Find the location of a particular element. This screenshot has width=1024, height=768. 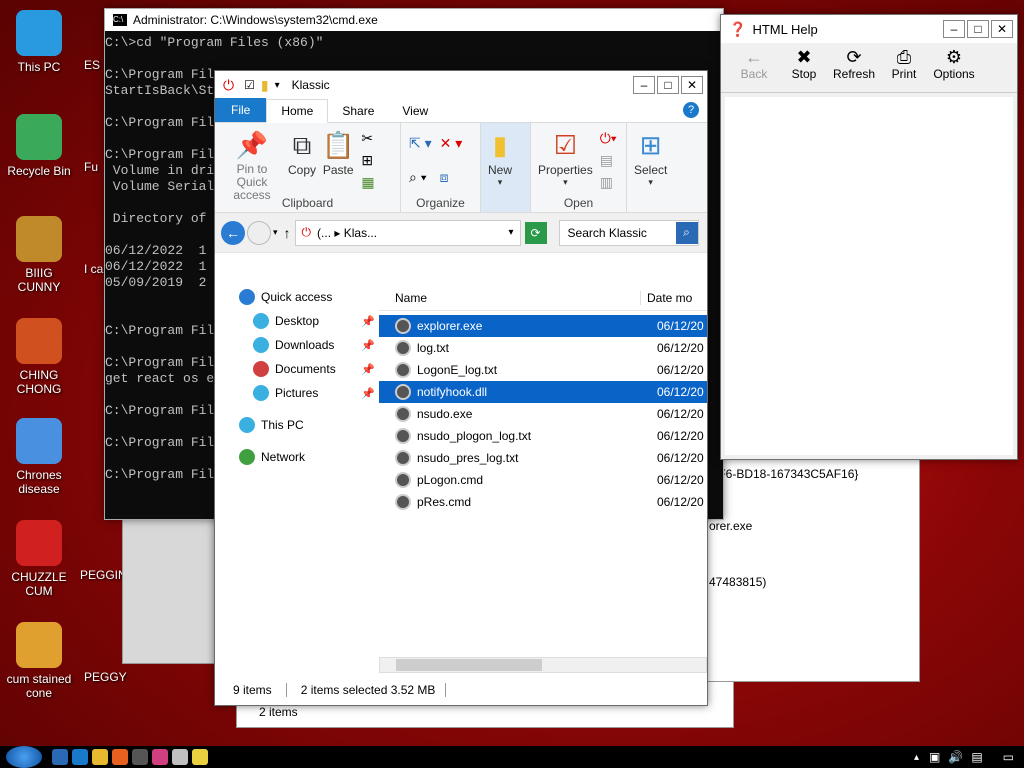

column-date: Date mo is located at coordinates (666, 298).